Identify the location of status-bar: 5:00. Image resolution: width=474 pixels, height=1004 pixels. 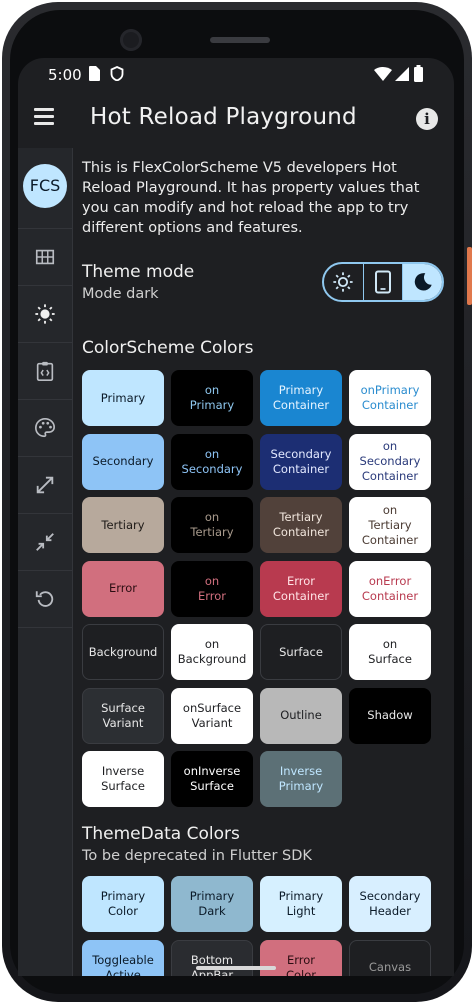
(236, 74).